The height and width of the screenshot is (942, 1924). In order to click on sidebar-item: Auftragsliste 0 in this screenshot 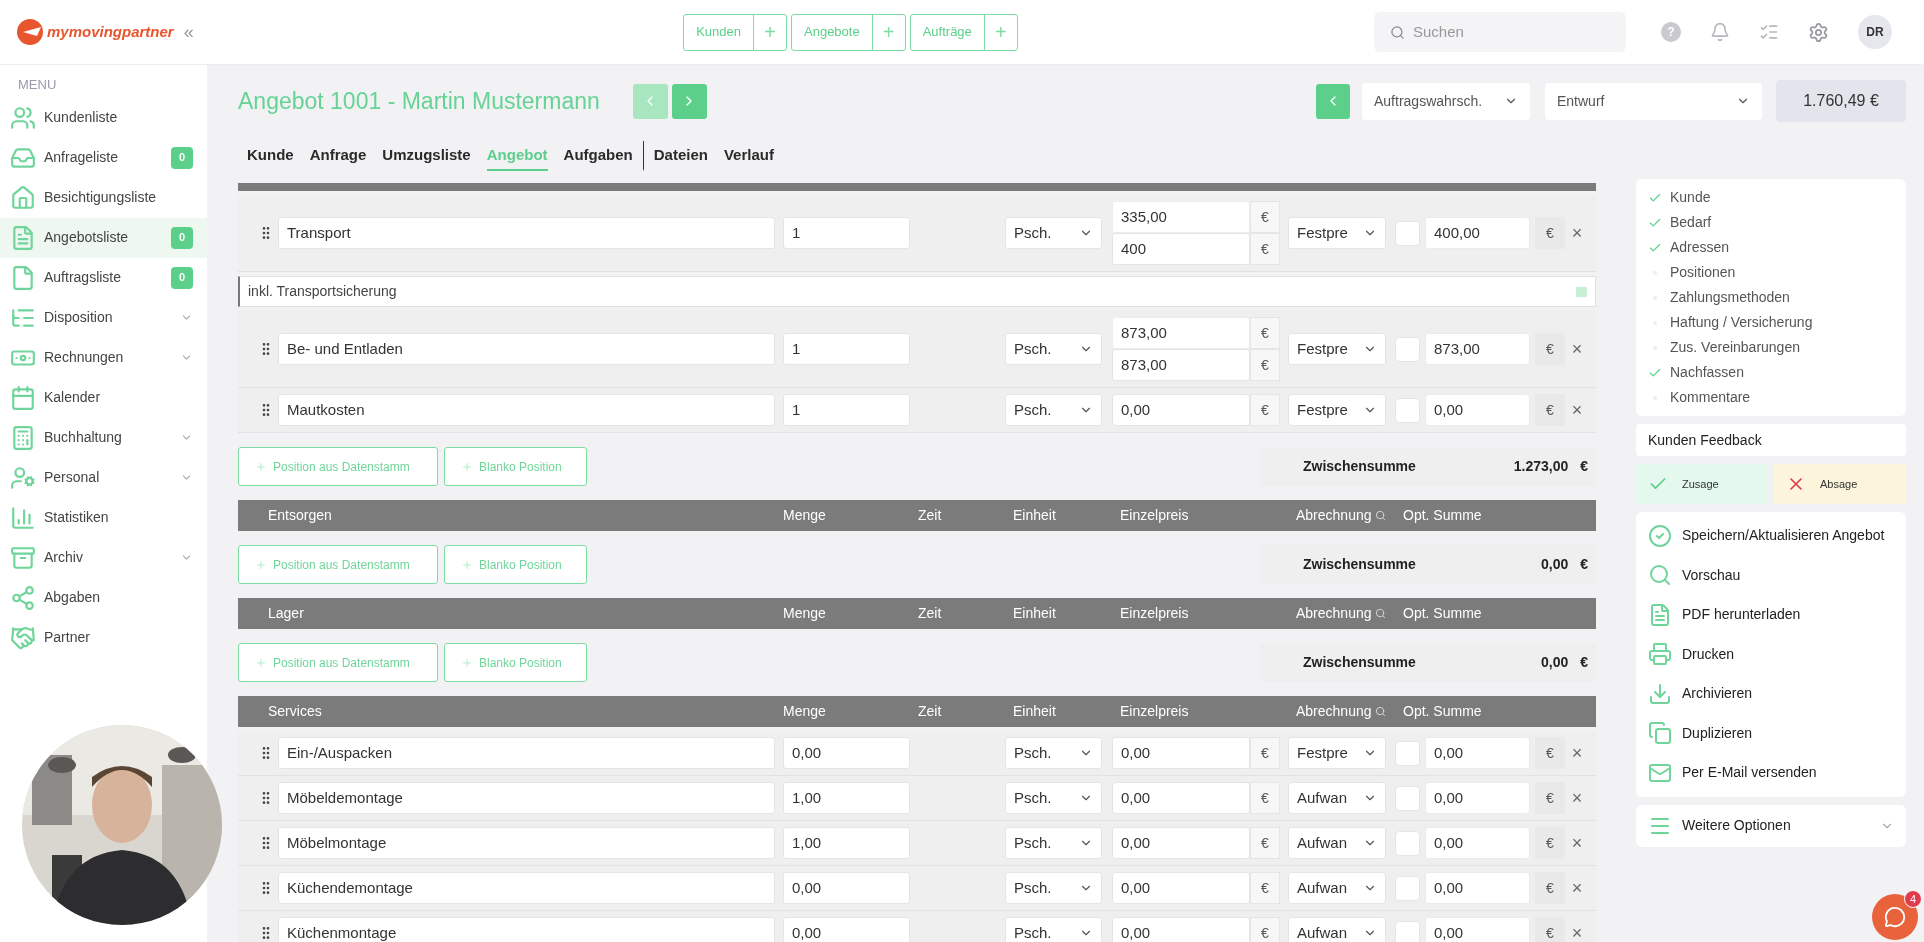, I will do `click(103, 277)`.